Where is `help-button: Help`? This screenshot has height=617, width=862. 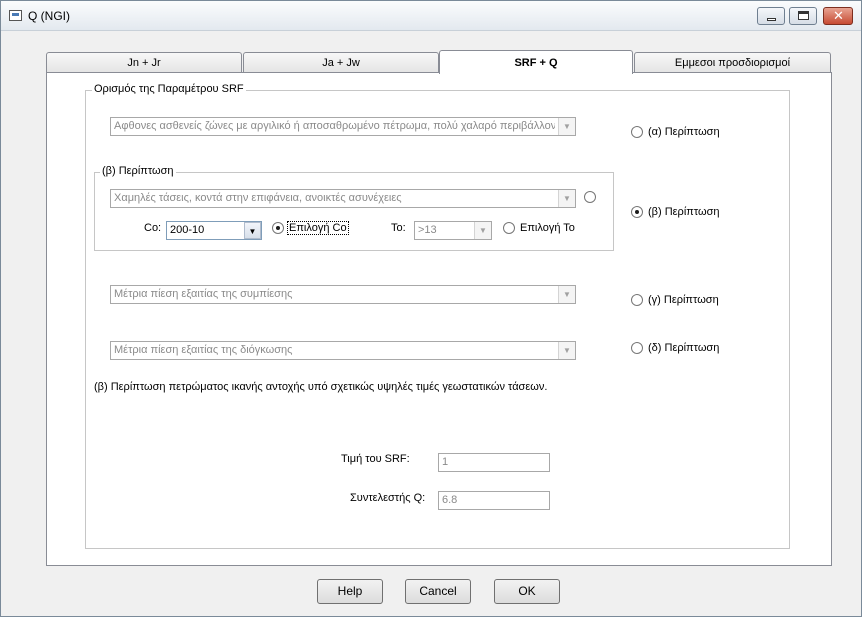
help-button: Help is located at coordinates (350, 591).